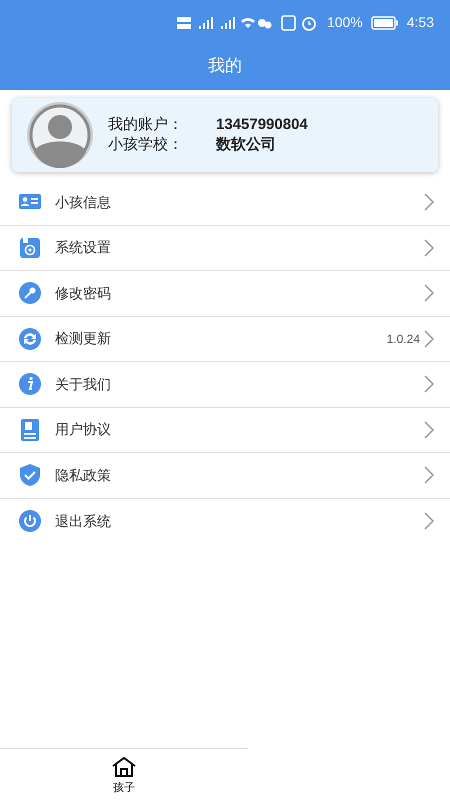  Describe the element at coordinates (225, 521) in the screenshot. I see `menu-item: 退出系统` at that location.